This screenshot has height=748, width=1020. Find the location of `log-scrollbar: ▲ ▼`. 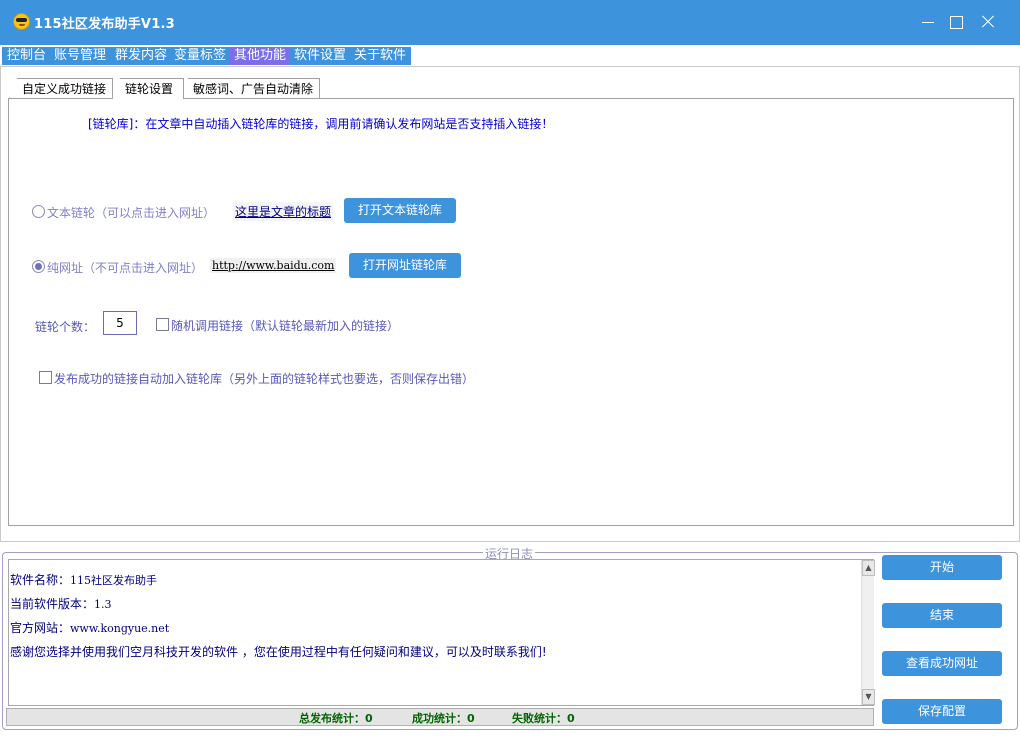

log-scrollbar: ▲ ▼ is located at coordinates (868, 632).